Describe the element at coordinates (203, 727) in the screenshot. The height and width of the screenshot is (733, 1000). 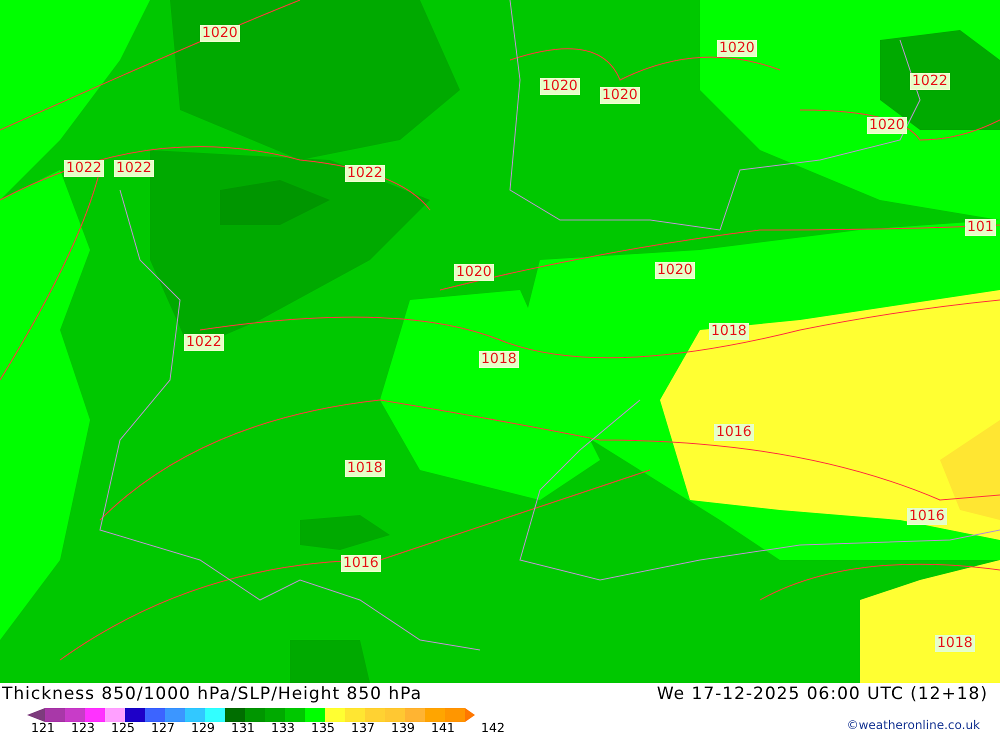
I see `legend-label: 129` at that location.